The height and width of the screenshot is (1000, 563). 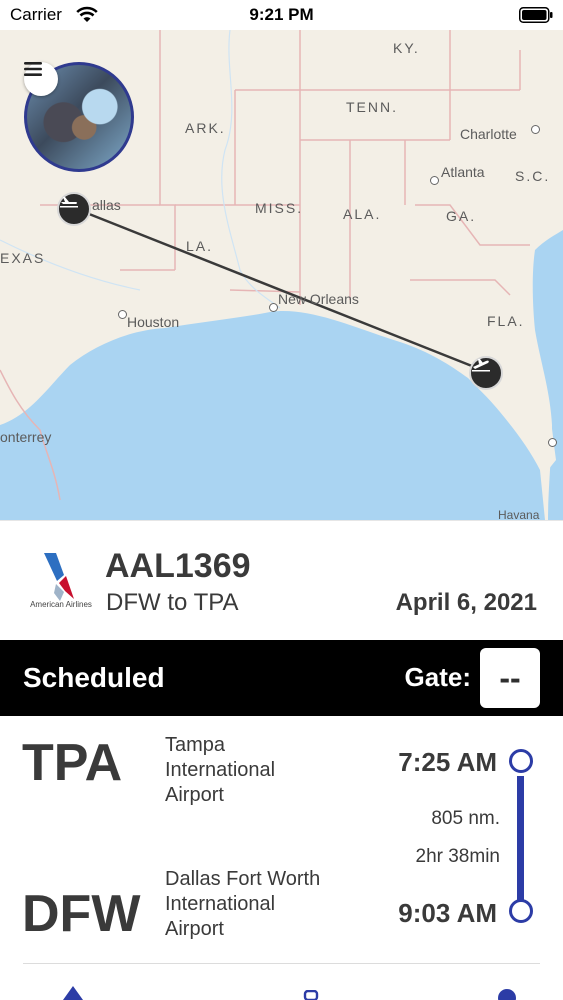 I want to click on city-label-charlotte: Charlotte, so click(x=488, y=134).